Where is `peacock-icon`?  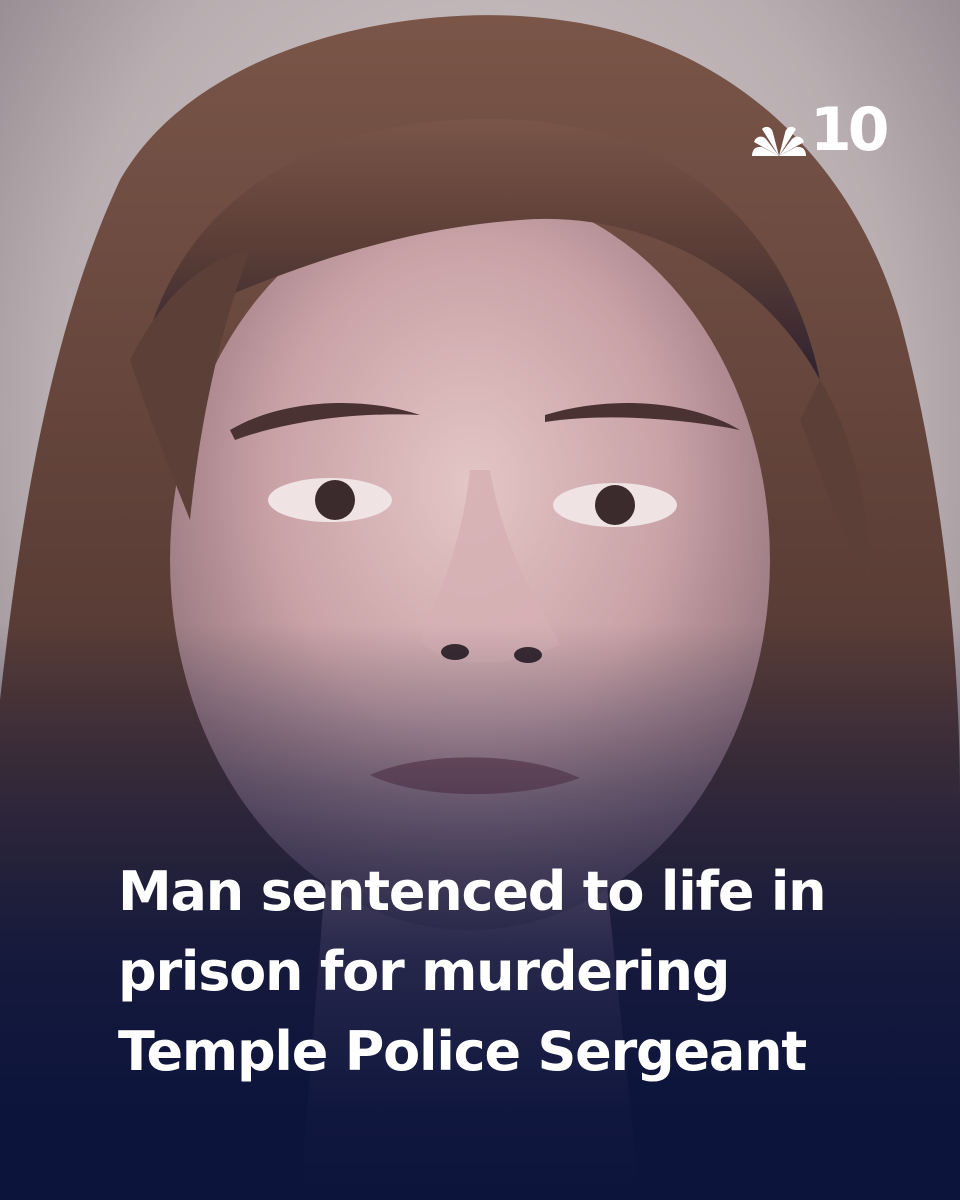
peacock-icon is located at coordinates (779, 141).